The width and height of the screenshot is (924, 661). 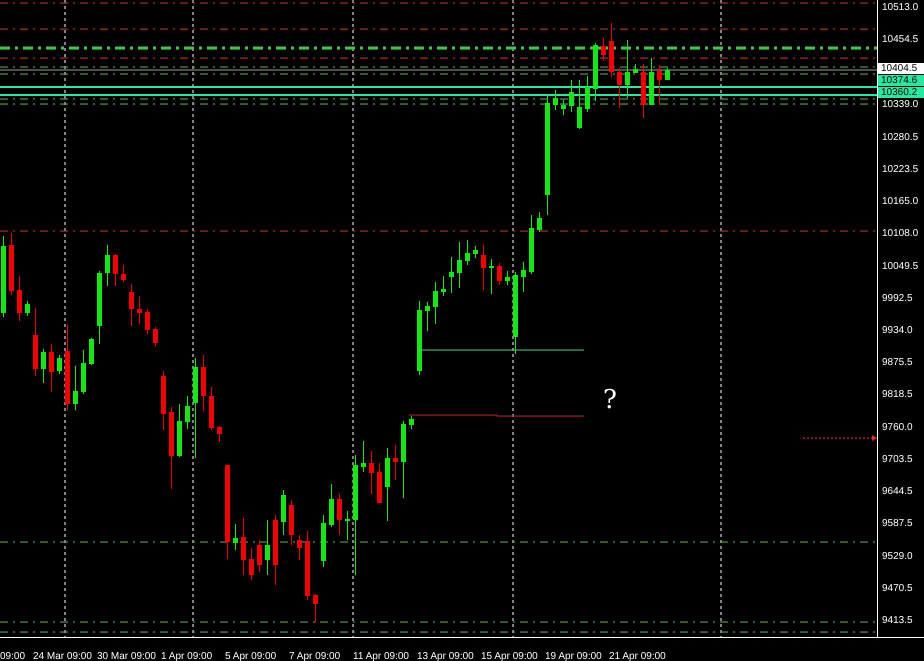 What do you see at coordinates (897, 459) in the screenshot?
I see `price-label: 9703.5` at bounding box center [897, 459].